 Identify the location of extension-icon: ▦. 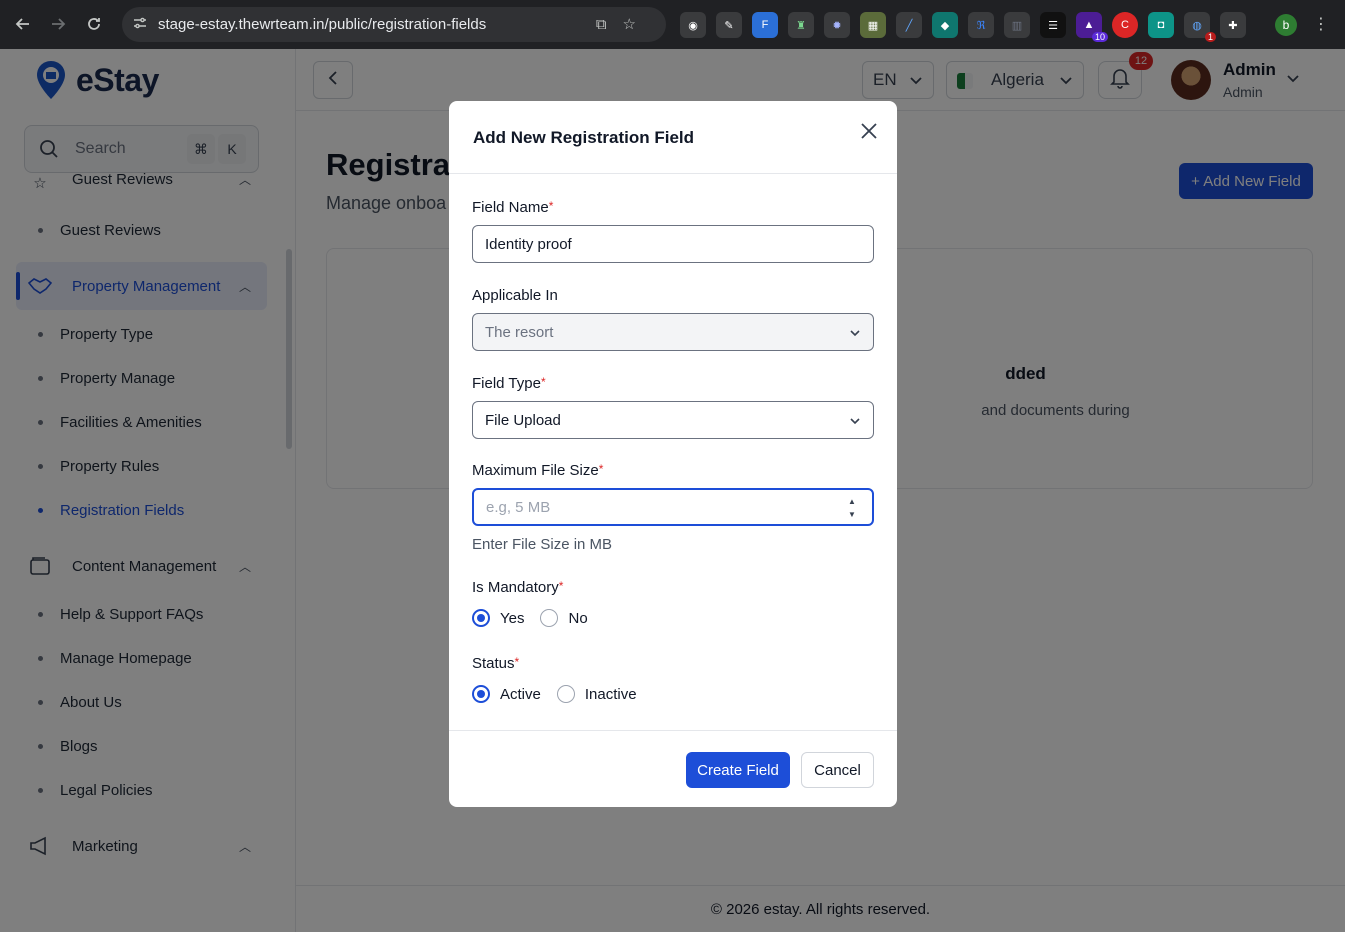
(873, 25).